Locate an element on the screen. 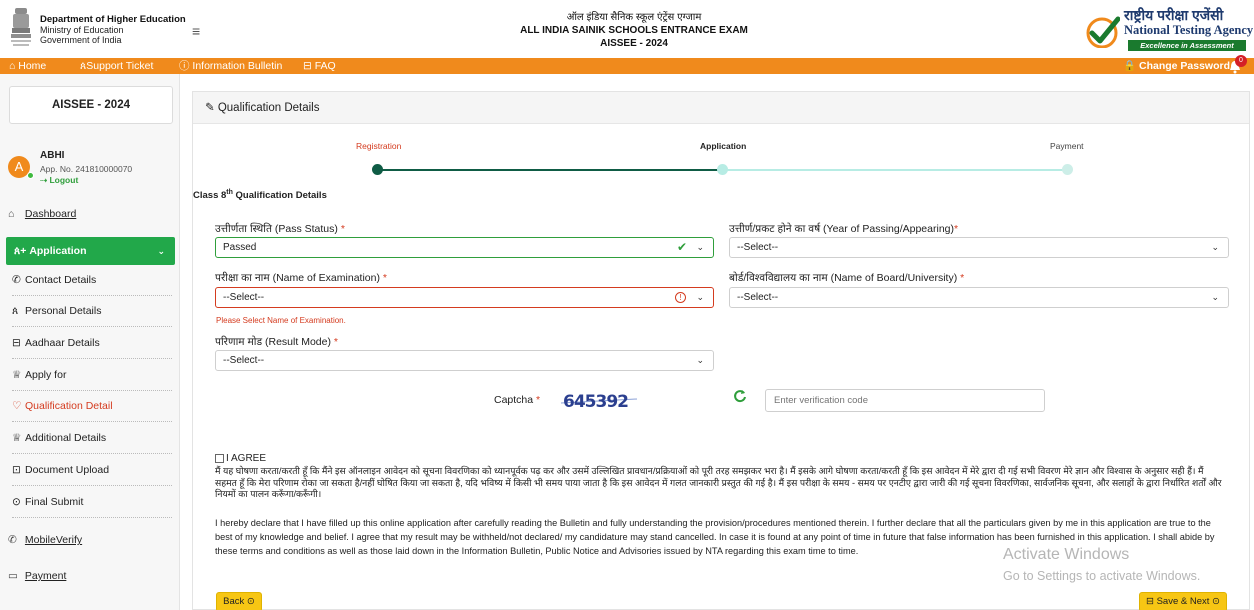 The height and width of the screenshot is (610, 1254). captcha-label: Captcha * is located at coordinates (517, 400).